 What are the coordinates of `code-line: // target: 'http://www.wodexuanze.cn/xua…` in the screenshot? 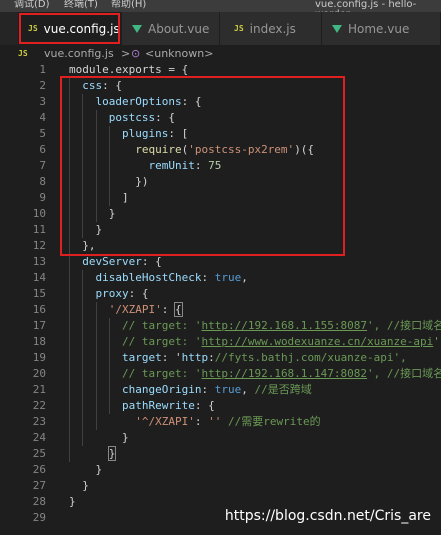 It's located at (255, 342).